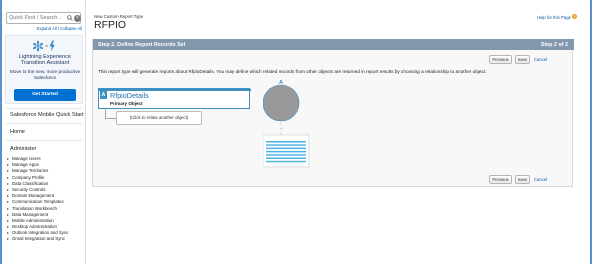 Image resolution: width=592 pixels, height=264 pixels. What do you see at coordinates (129, 95) in the screenshot?
I see `primary-object-name: RfpioDetails` at bounding box center [129, 95].